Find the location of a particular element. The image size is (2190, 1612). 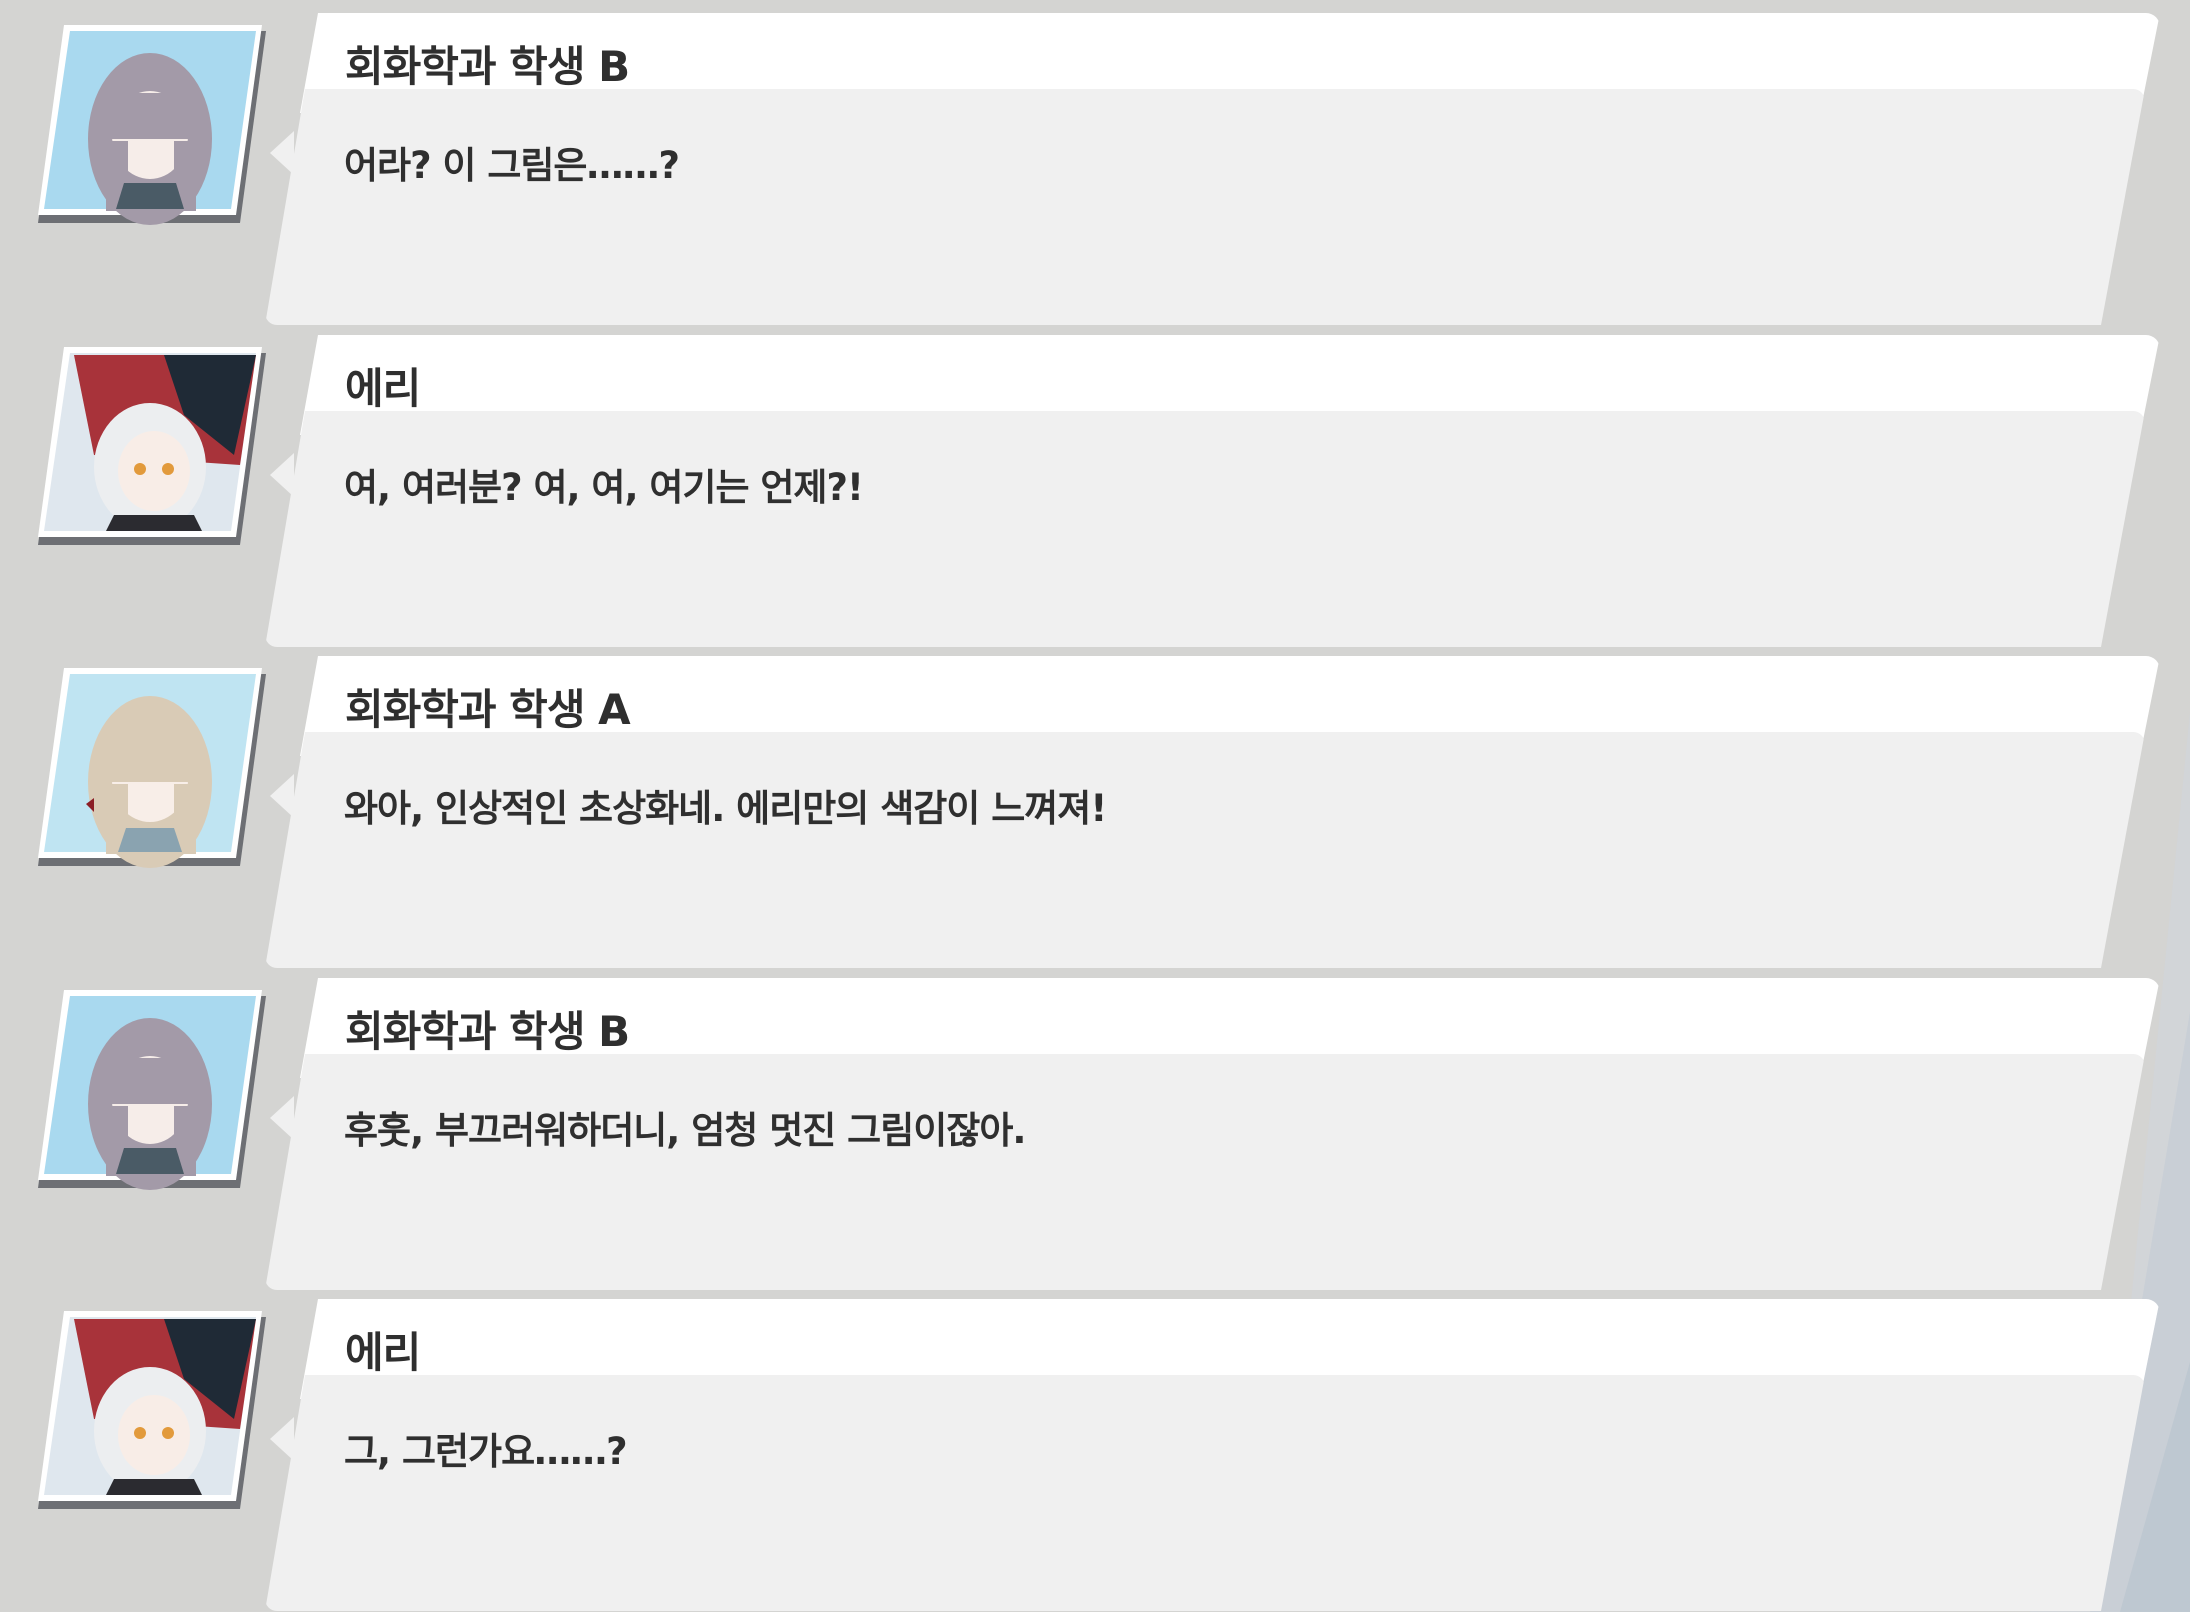

dialogue-text: 어라? 이 그림은……? is located at coordinates (512, 165).